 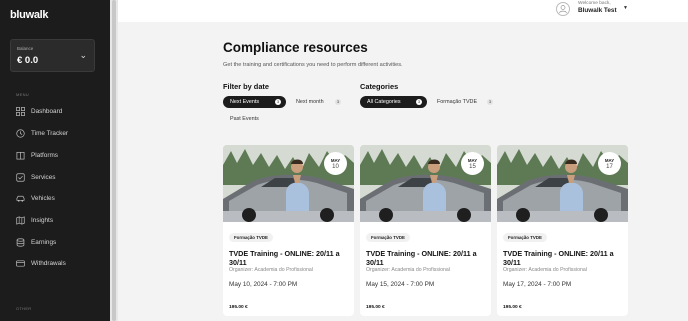 What do you see at coordinates (625, 8) in the screenshot?
I see `caret-down-icon: ▼` at bounding box center [625, 8].